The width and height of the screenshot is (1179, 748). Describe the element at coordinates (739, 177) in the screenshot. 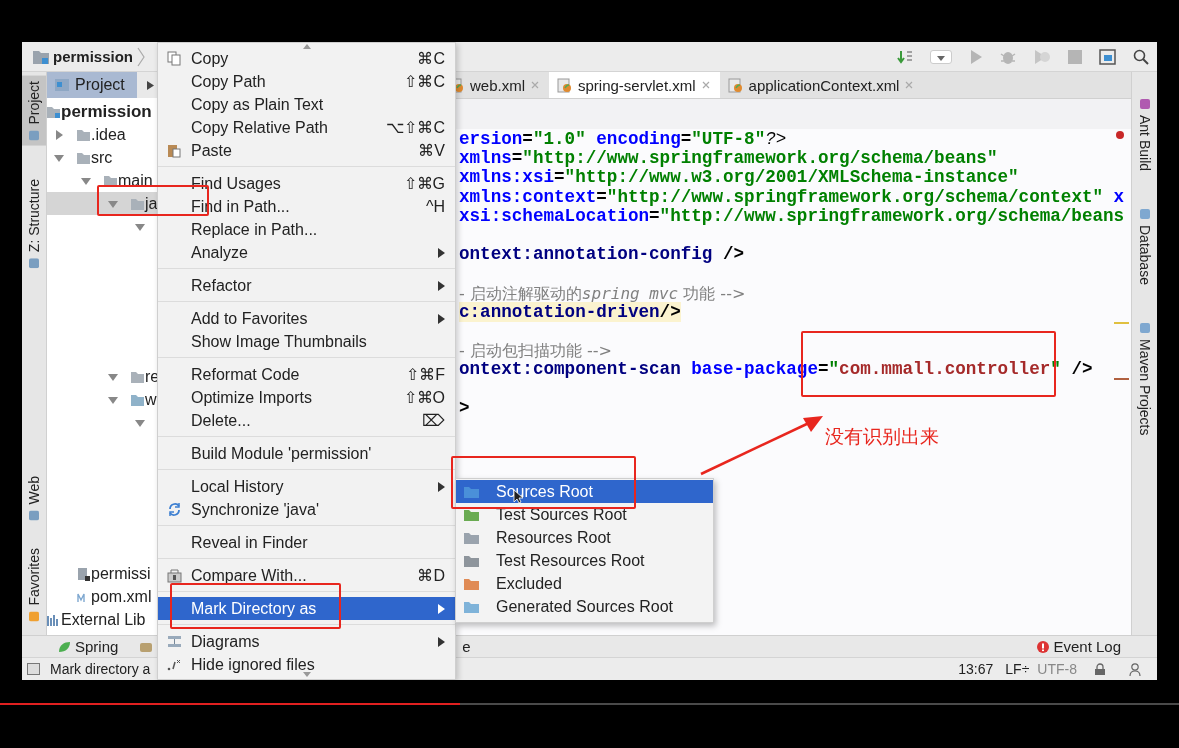

I see `code-line: xmlns:xsi="http://www.w3.org/2001/XMLSchema-instance"` at that location.